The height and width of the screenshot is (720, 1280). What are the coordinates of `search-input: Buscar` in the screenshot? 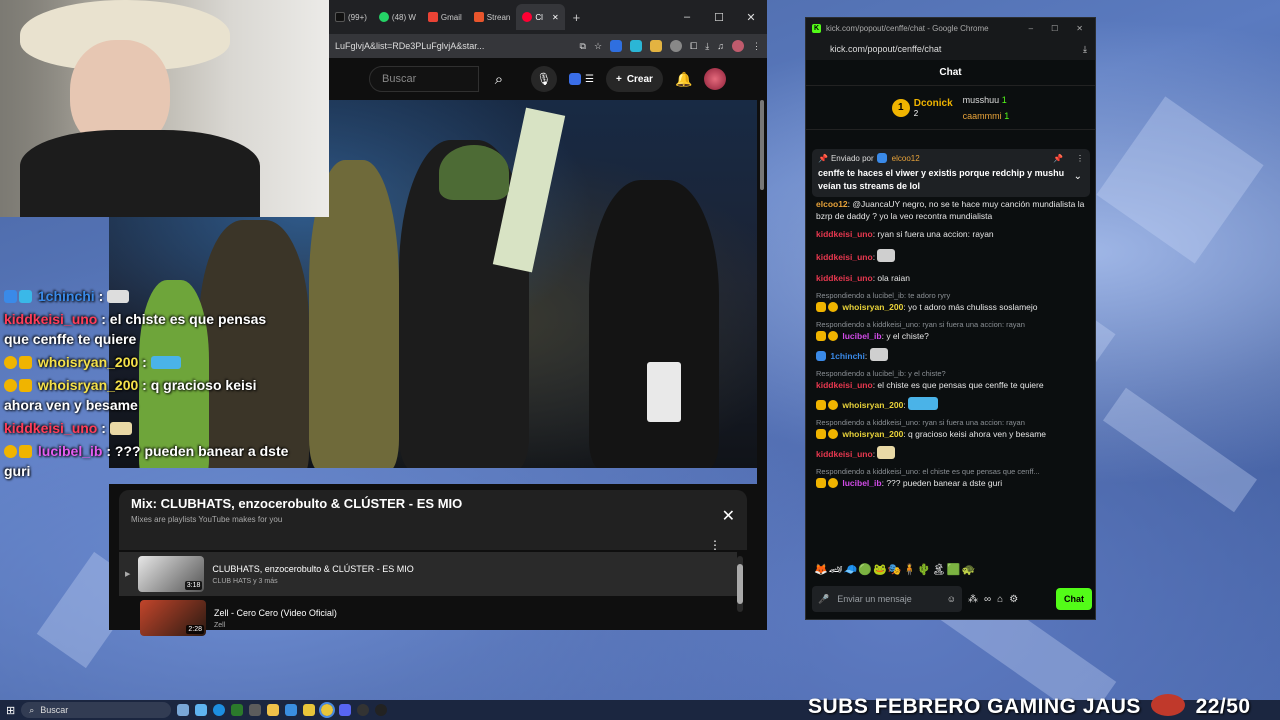 It's located at (424, 79).